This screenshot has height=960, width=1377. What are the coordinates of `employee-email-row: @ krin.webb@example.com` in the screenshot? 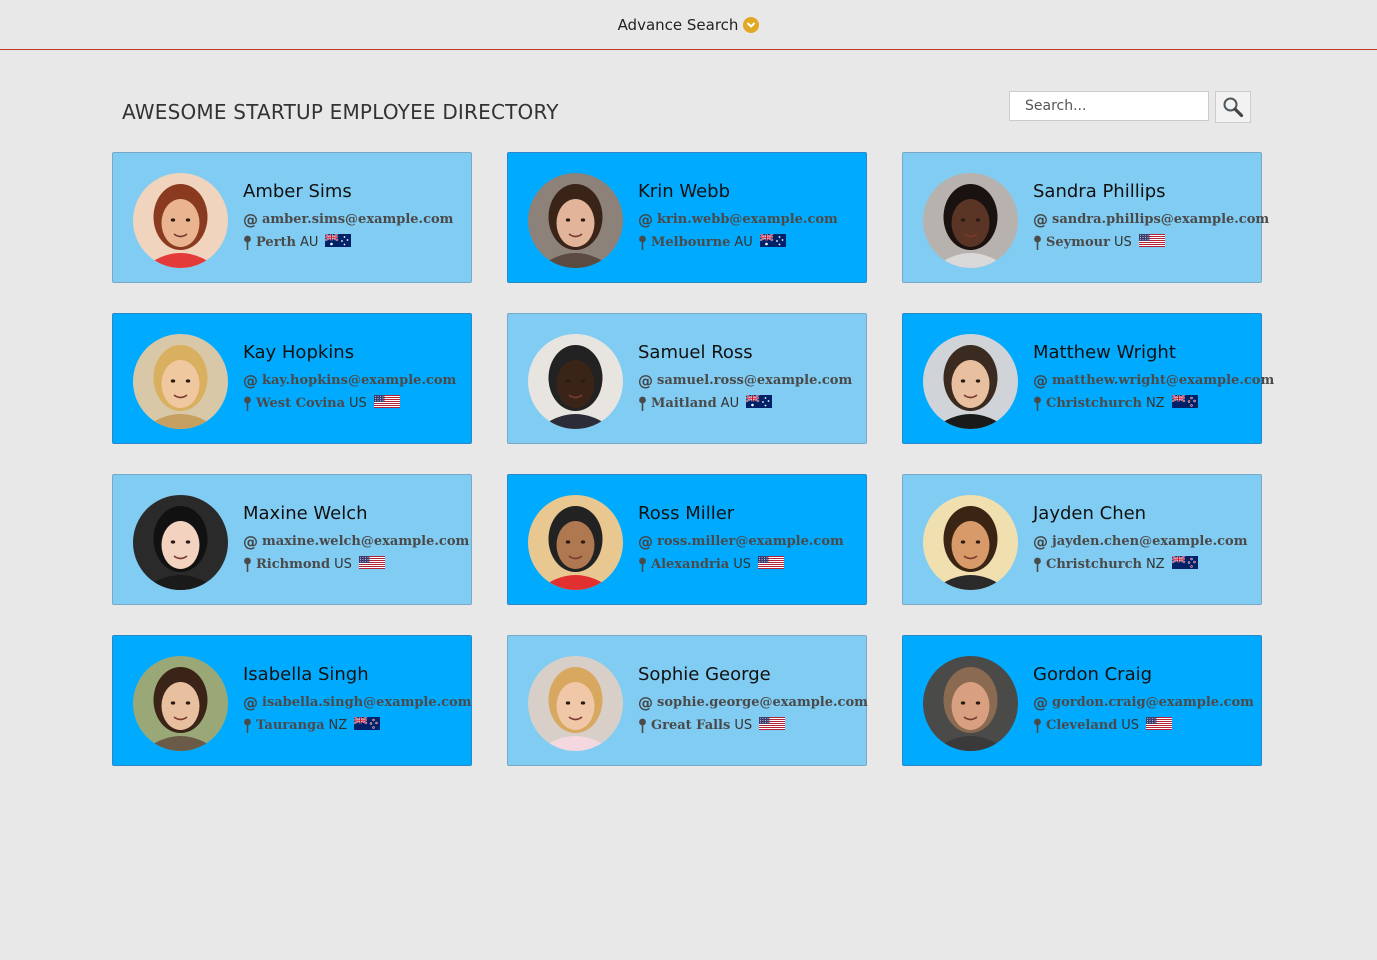 It's located at (738, 219).